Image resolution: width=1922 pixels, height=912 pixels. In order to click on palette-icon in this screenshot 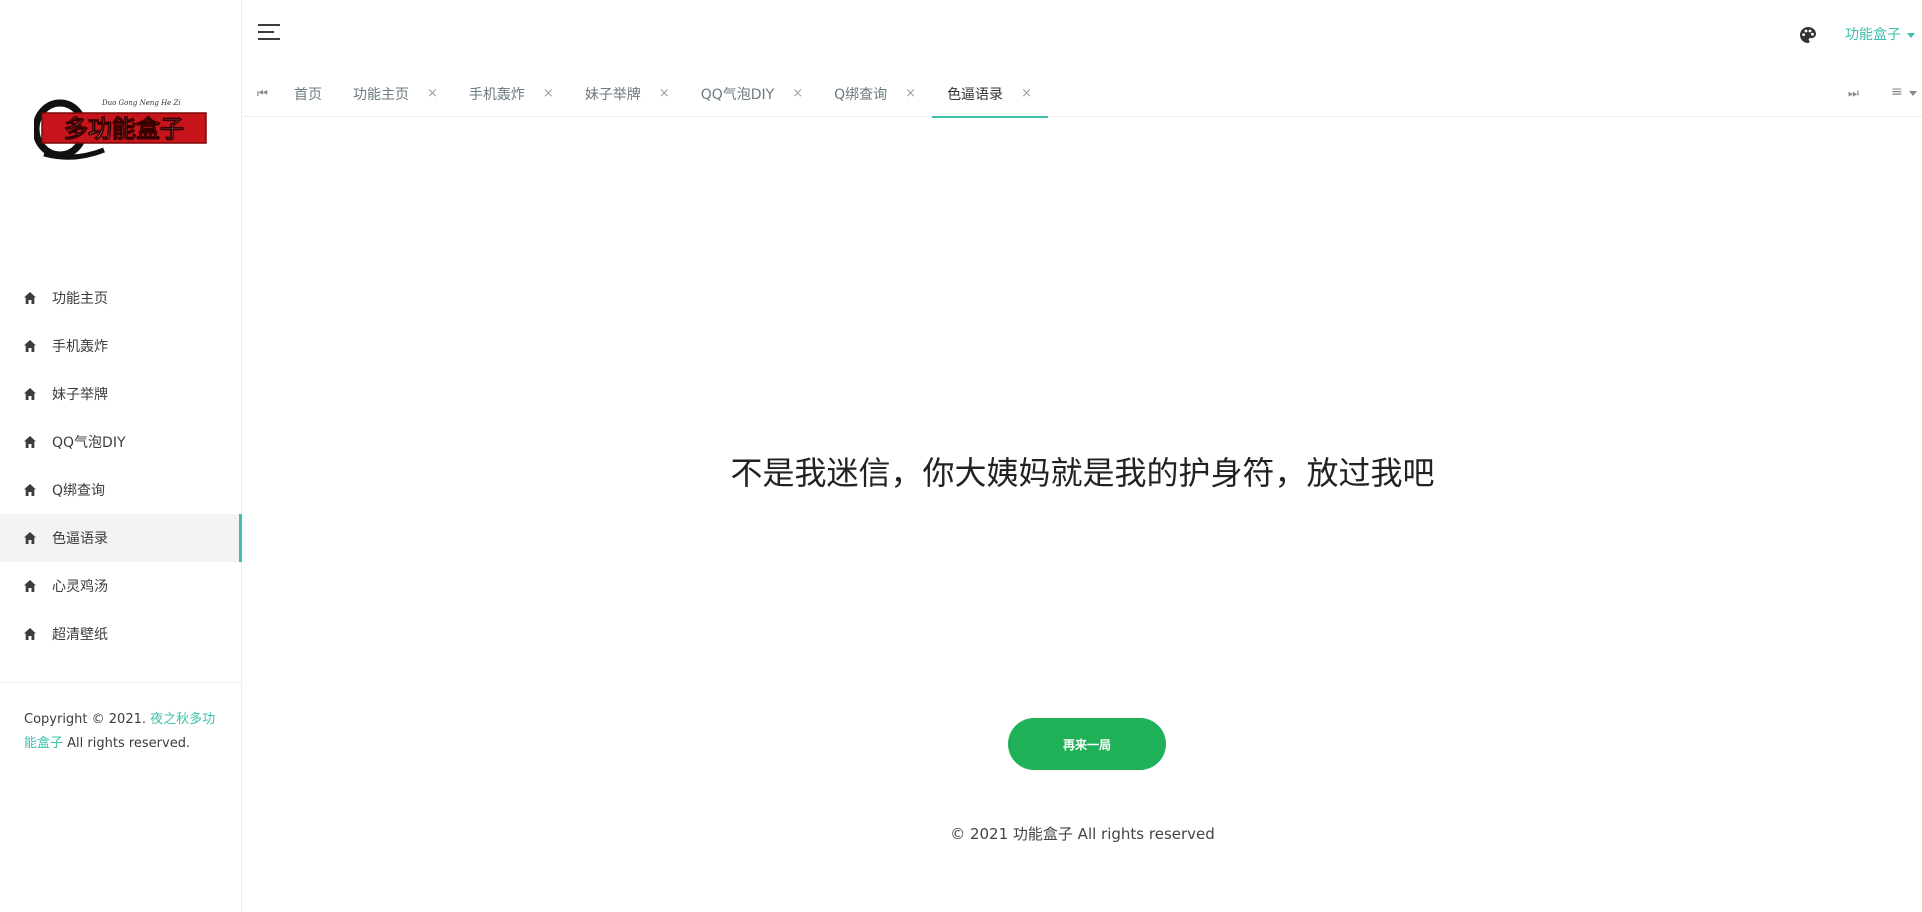, I will do `click(1808, 35)`.